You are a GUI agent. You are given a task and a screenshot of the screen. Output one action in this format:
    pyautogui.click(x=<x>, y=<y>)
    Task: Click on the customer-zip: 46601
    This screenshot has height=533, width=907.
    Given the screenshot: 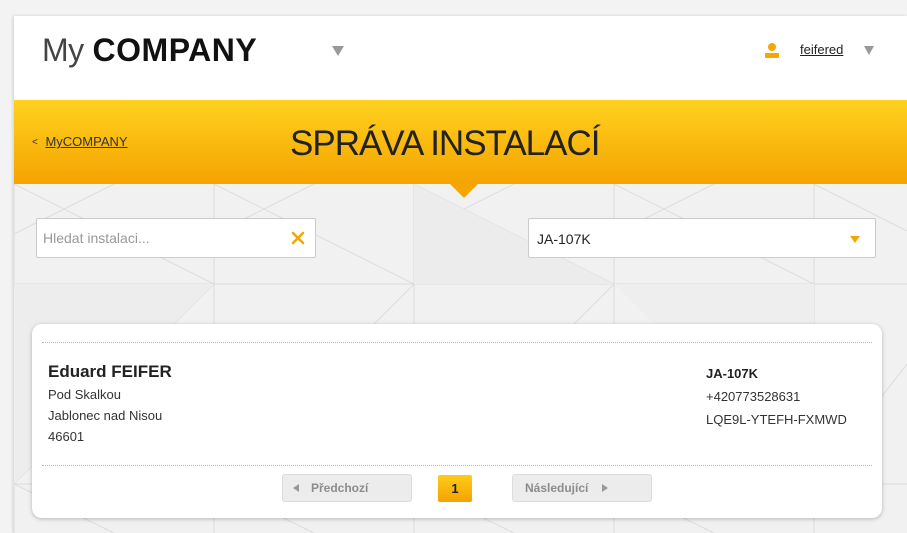 What is the action you would take?
    pyautogui.click(x=66, y=436)
    